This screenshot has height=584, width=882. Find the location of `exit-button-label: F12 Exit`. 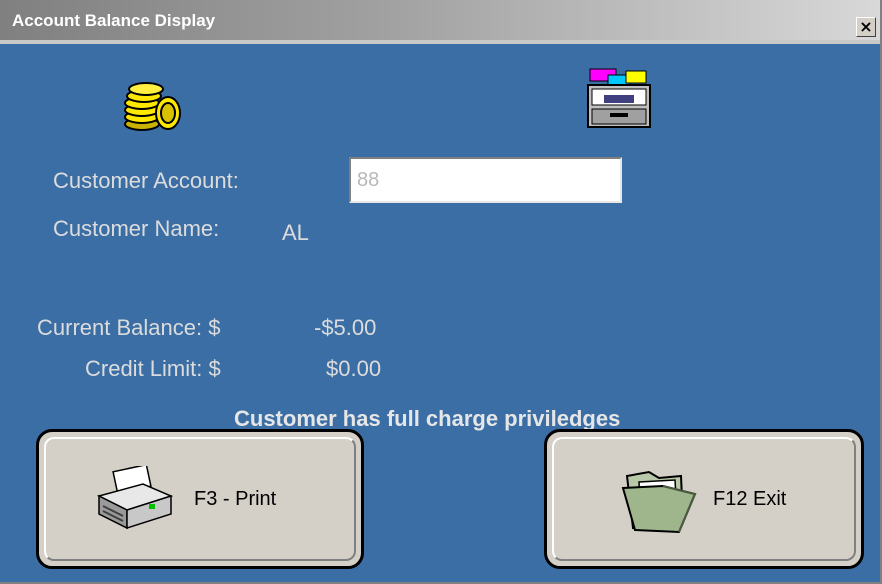

exit-button-label: F12 Exit is located at coordinates (750, 499).